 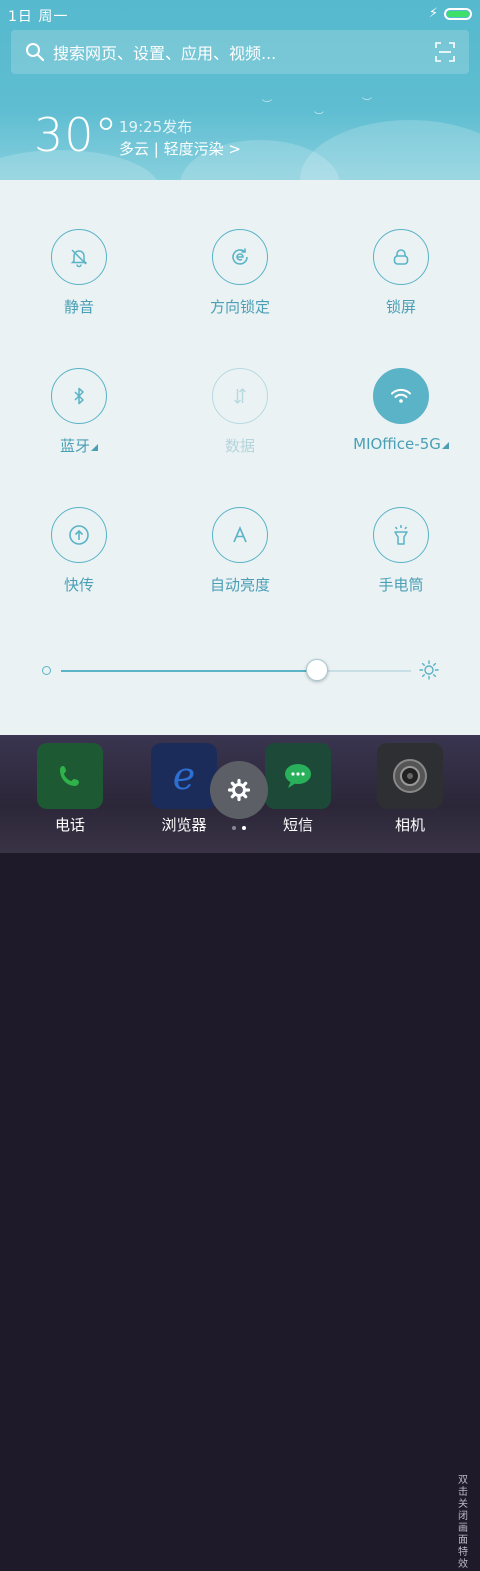 I want to click on bell-off-icon, so click(x=79, y=258).